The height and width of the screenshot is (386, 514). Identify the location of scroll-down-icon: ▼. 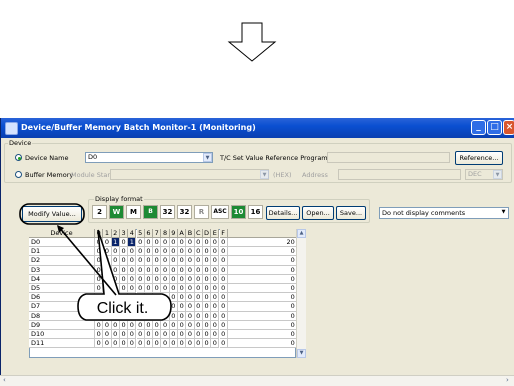
(301, 353).